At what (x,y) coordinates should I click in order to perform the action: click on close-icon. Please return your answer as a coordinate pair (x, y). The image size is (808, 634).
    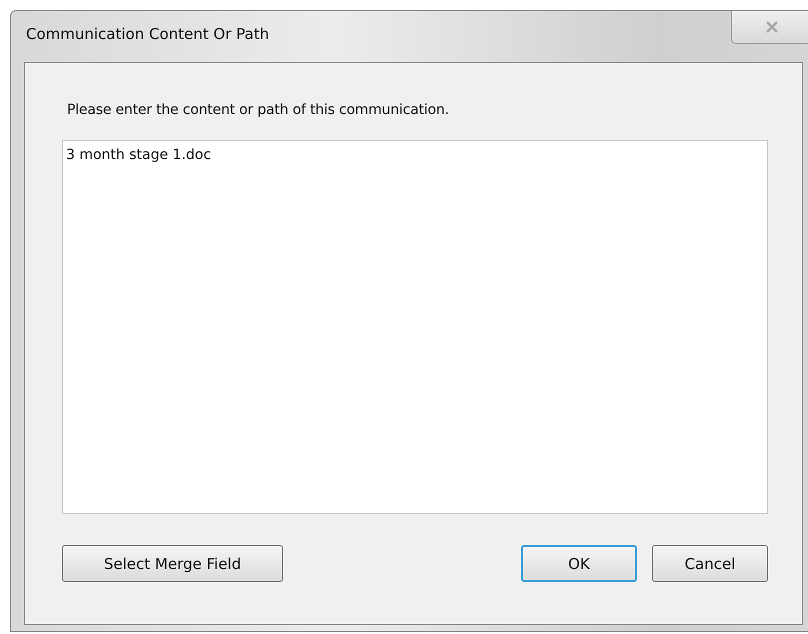
    Looking at the image, I should click on (772, 27).